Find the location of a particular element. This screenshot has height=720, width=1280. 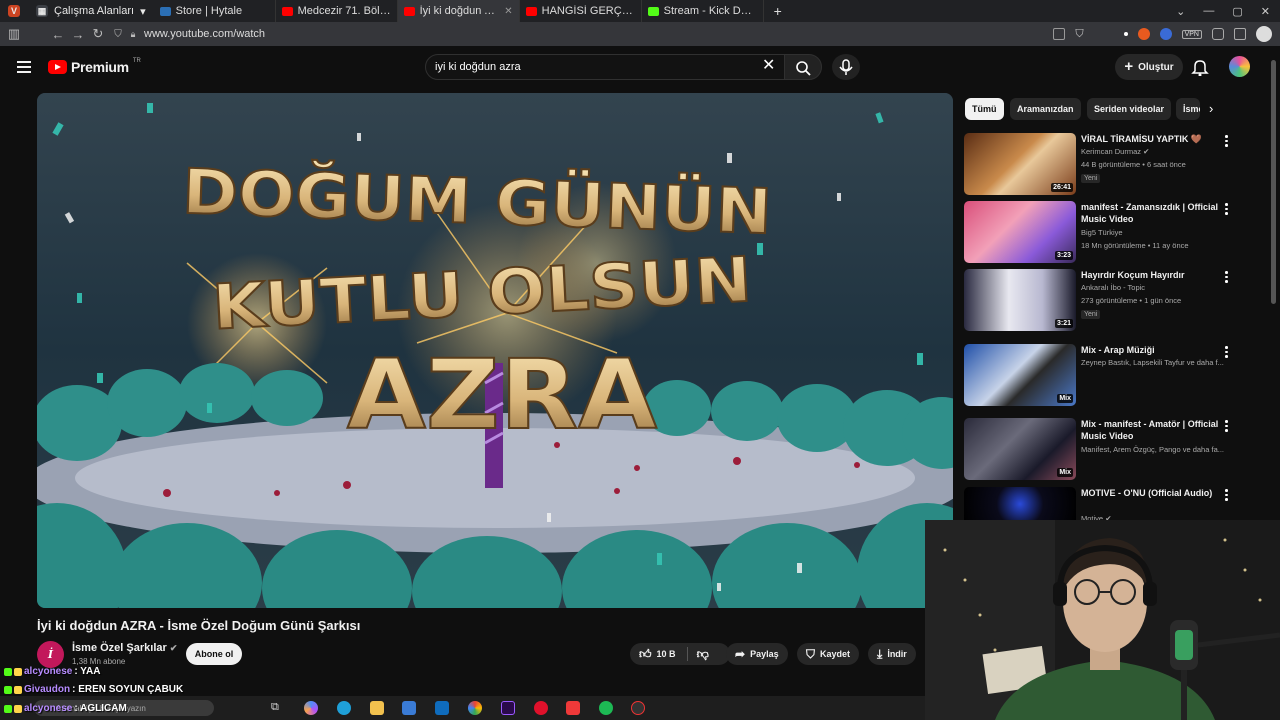

chat-text: : YAA is located at coordinates (87, 671).